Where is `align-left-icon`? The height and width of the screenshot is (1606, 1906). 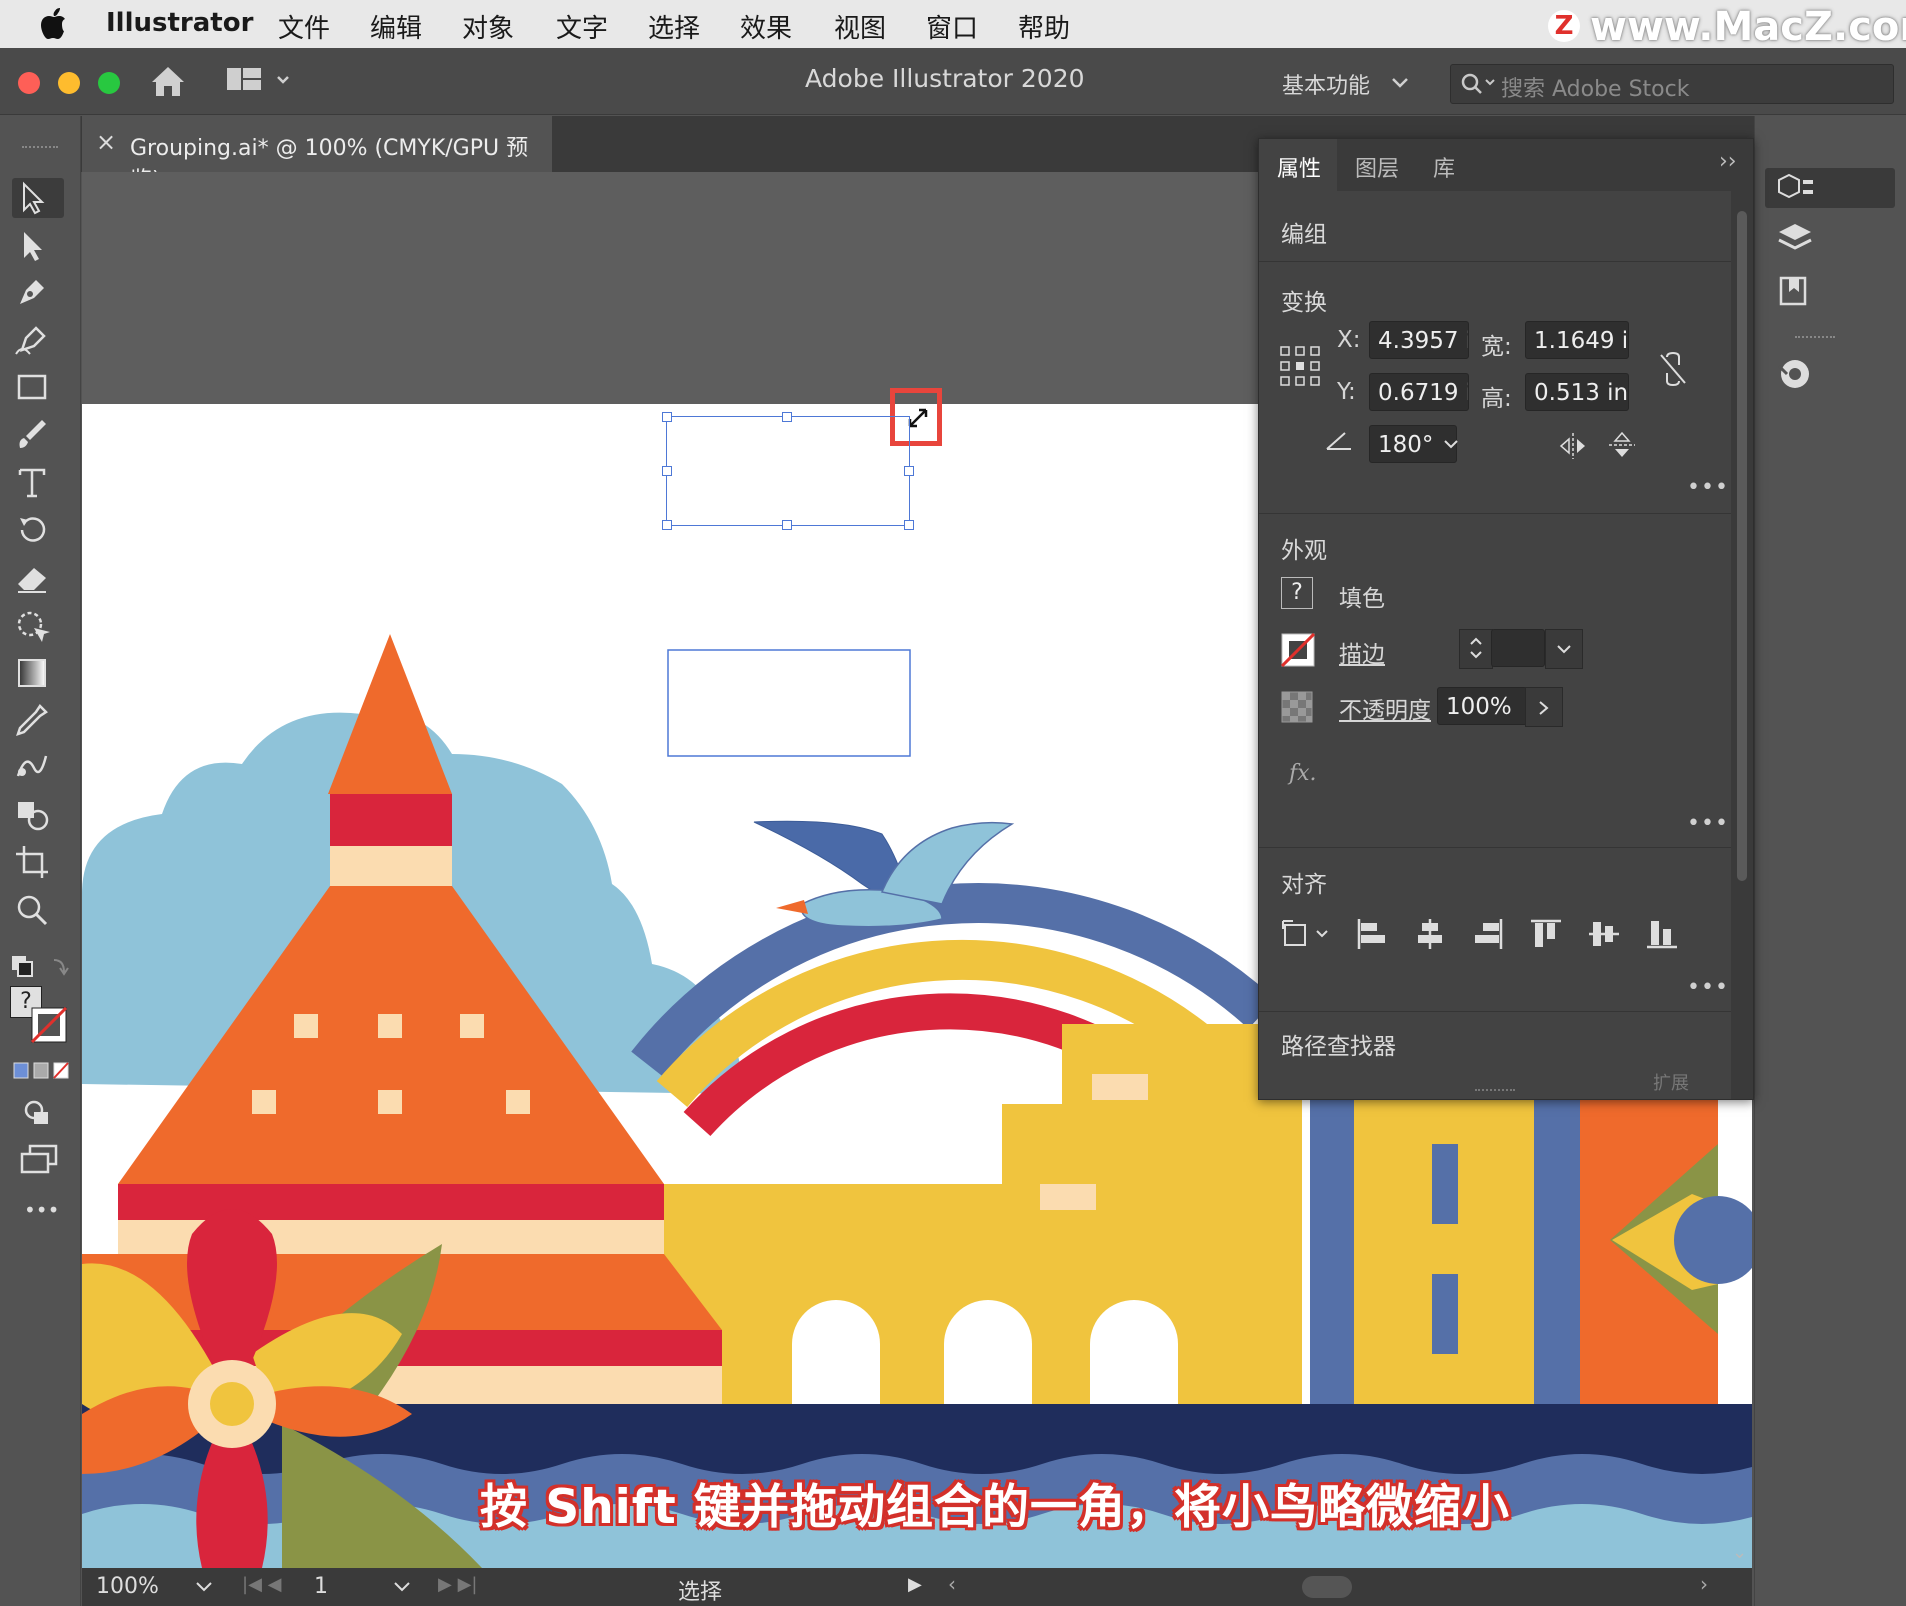 align-left-icon is located at coordinates (1372, 934).